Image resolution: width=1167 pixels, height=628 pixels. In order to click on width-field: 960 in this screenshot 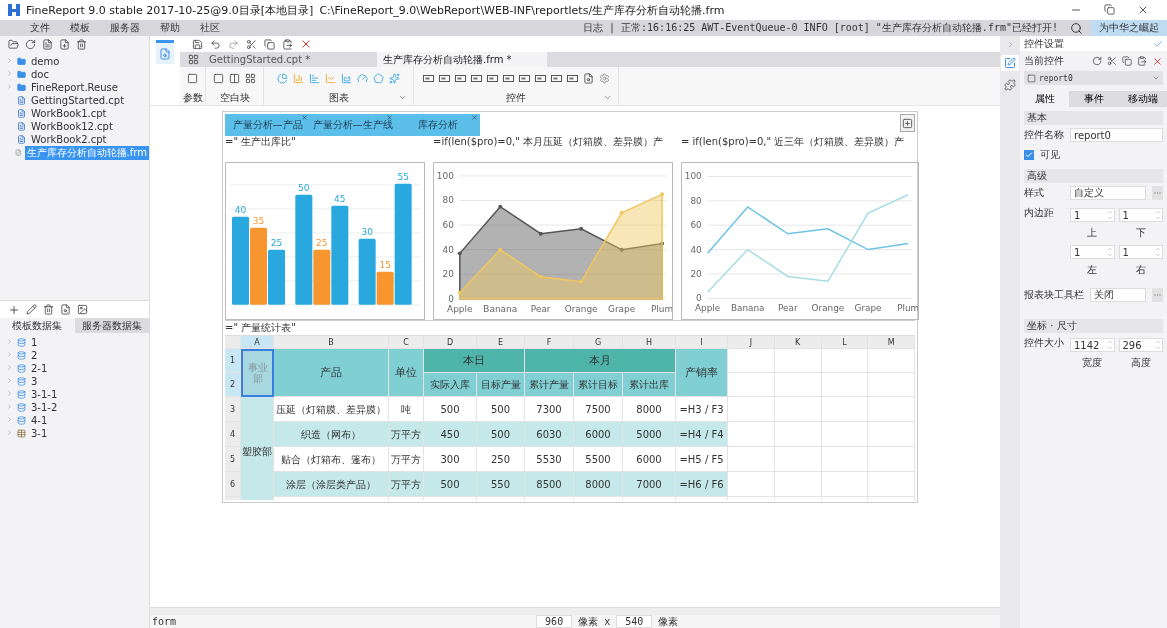, I will do `click(554, 621)`.